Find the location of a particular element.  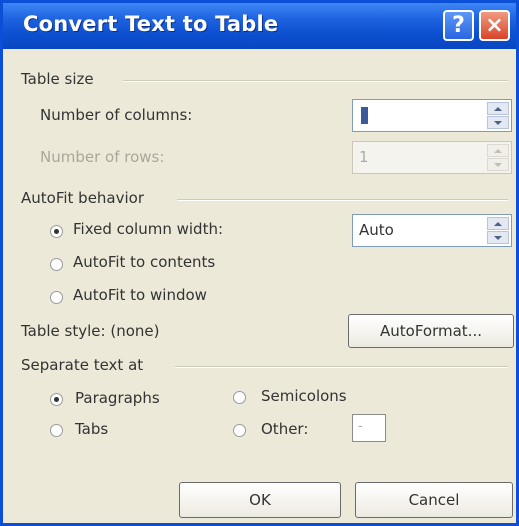

rows-value: 1 is located at coordinates (364, 157).